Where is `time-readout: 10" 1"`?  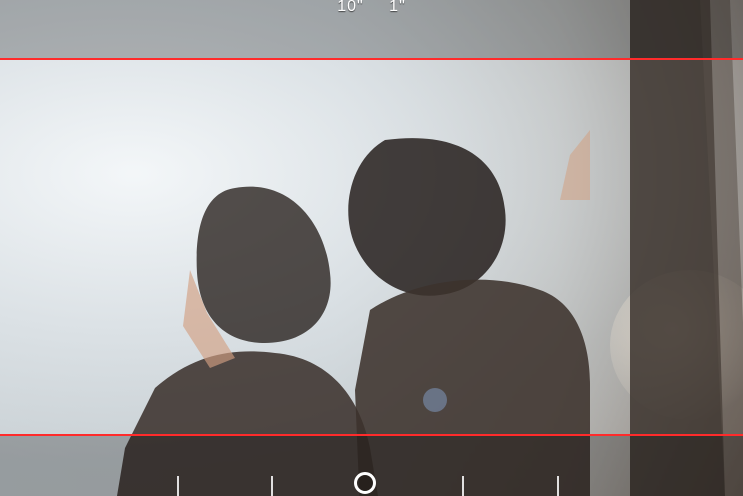 time-readout: 10" 1" is located at coordinates (371, 8).